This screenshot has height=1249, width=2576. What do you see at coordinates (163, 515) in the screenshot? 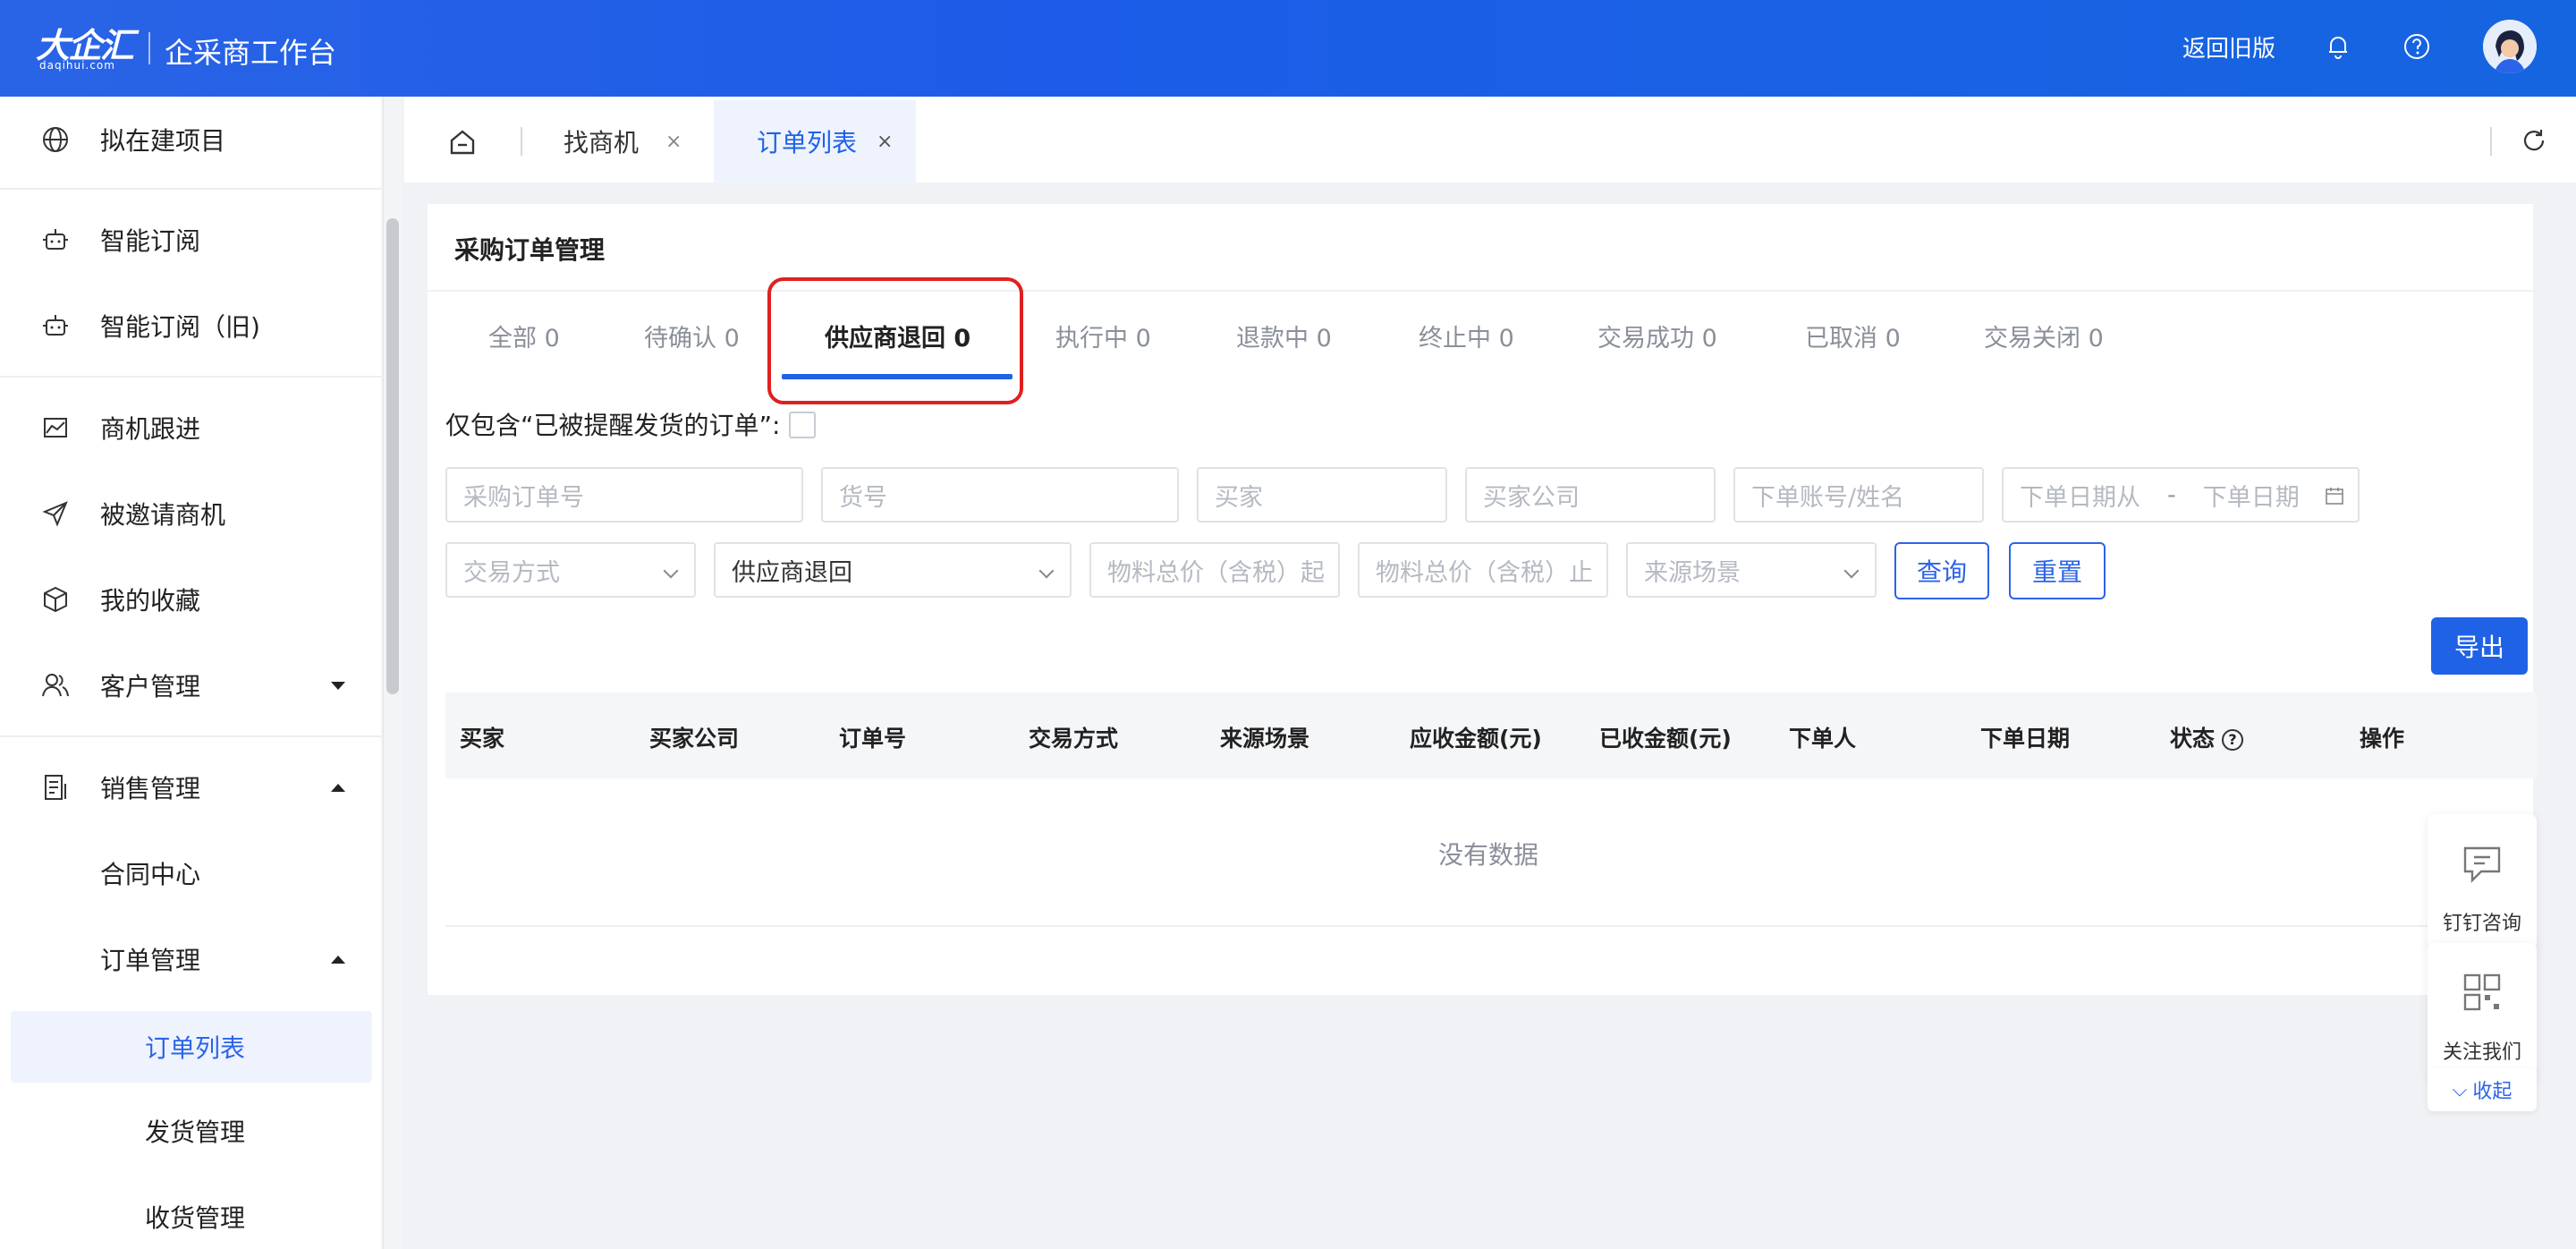
I see `sidebar-item-label: 被邀请商机` at bounding box center [163, 515].